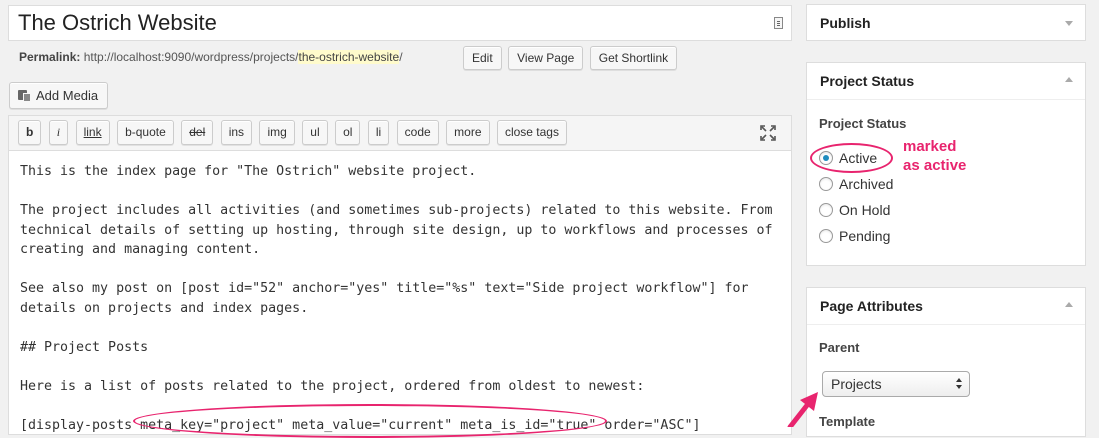 The width and height of the screenshot is (1099, 438). Describe the element at coordinates (348, 132) in the screenshot. I see `ol-button: ol` at that location.